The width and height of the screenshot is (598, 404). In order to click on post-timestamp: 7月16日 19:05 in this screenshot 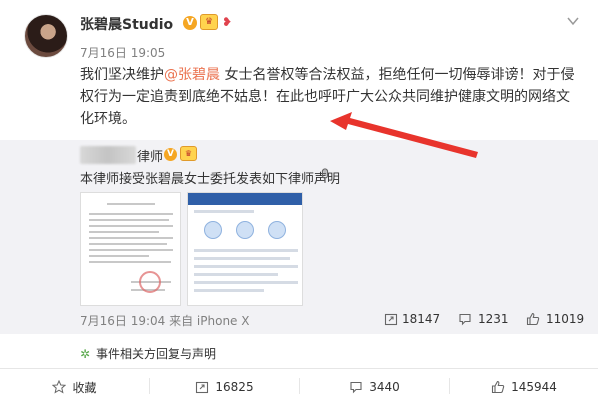, I will do `click(122, 52)`.